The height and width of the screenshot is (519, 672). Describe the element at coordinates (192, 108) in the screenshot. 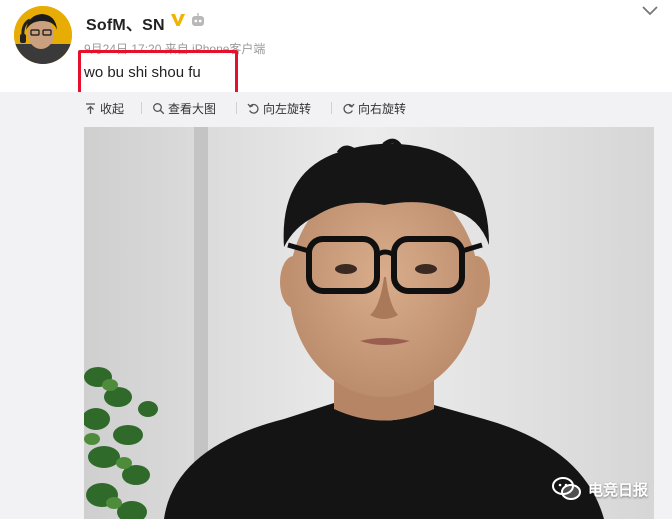

I see `view-large-label: 查看大图` at that location.